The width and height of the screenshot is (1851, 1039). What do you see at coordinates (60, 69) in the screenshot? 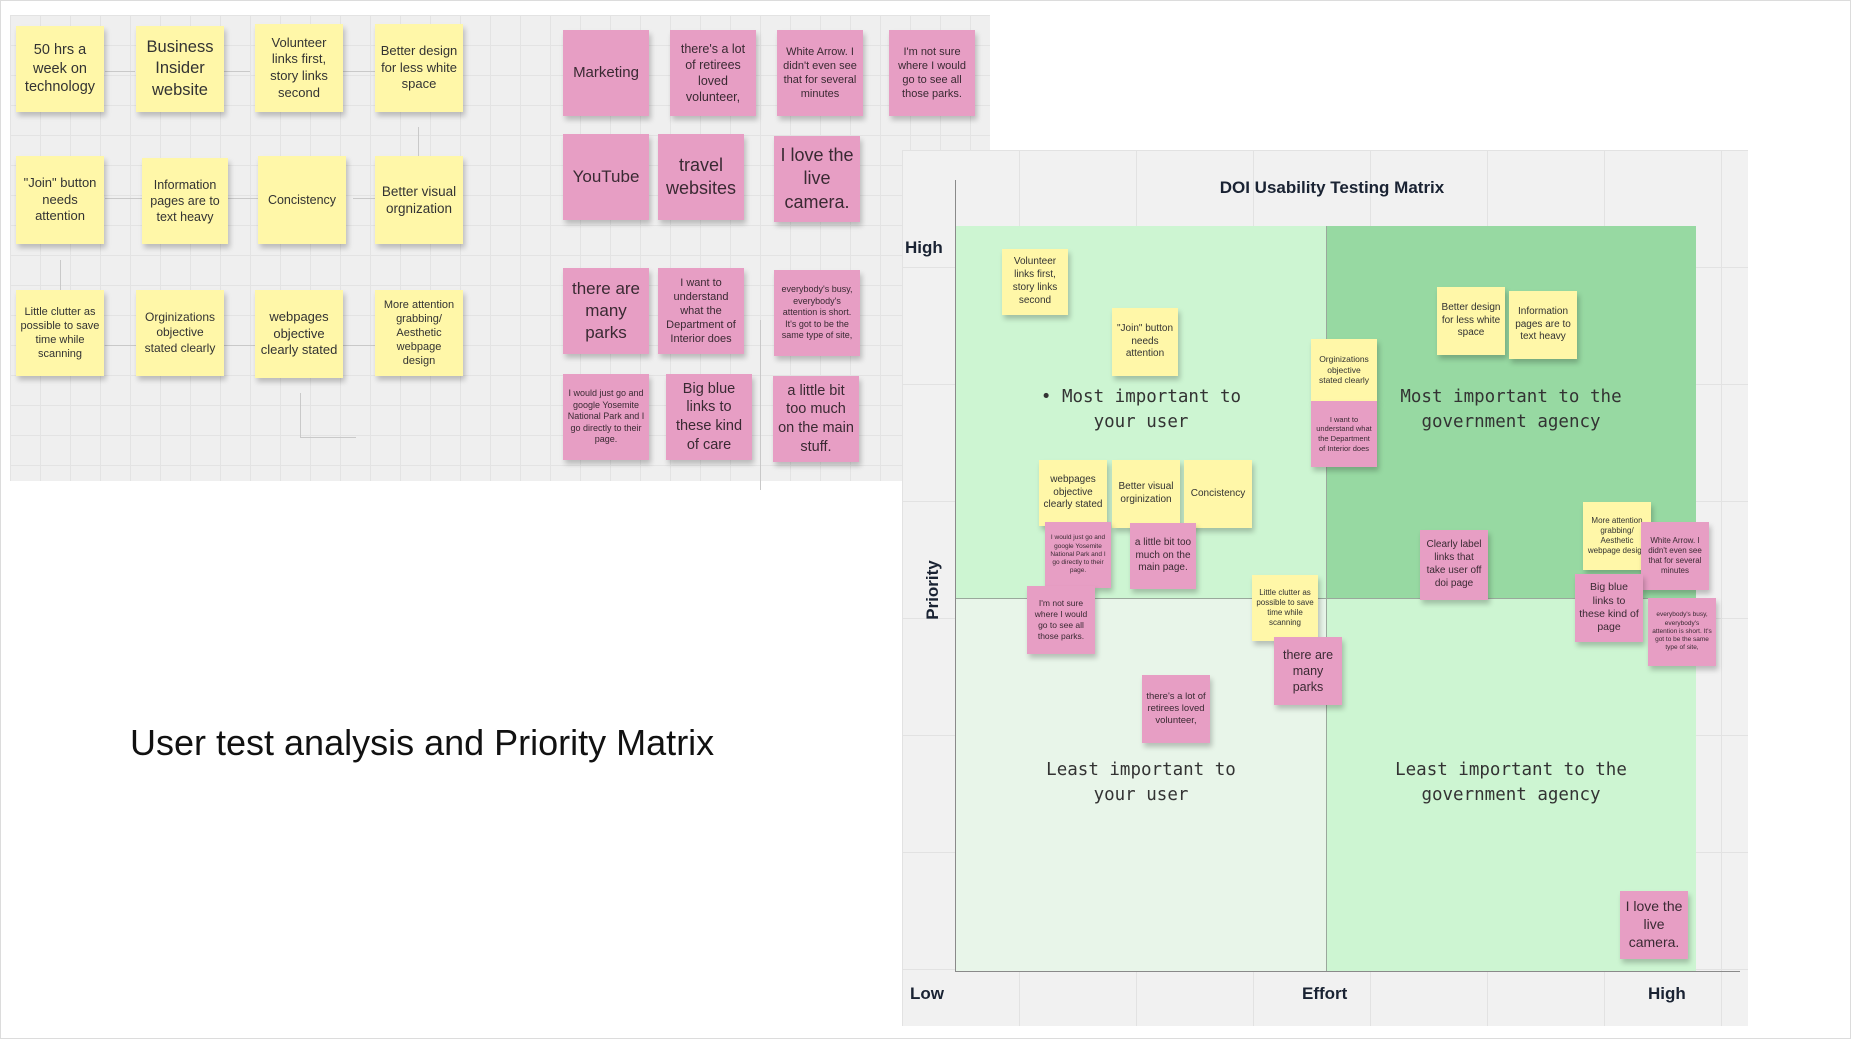
I see `sticky-note: 50 hrs a week on technology` at bounding box center [60, 69].